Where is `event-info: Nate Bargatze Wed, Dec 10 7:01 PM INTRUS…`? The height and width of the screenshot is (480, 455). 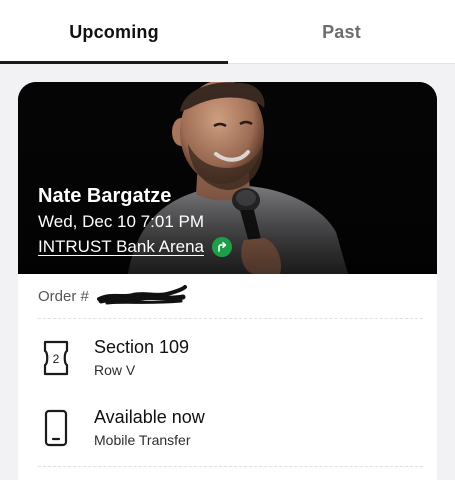
event-info: Nate Bargatze Wed, Dec 10 7:01 PM INTRUS… is located at coordinates (135, 221).